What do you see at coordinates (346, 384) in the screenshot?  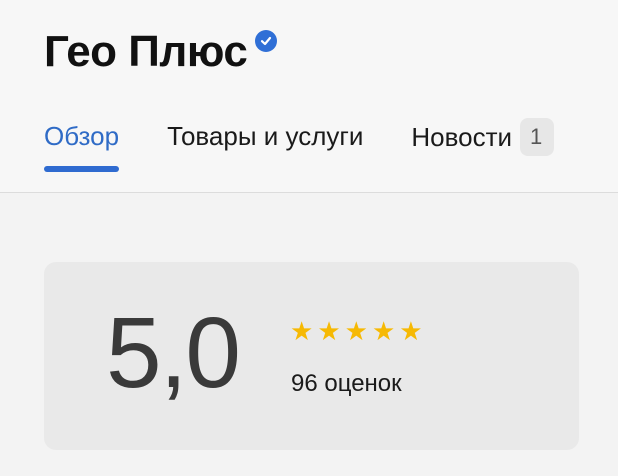 I see `reviews-count: 96 оценок` at bounding box center [346, 384].